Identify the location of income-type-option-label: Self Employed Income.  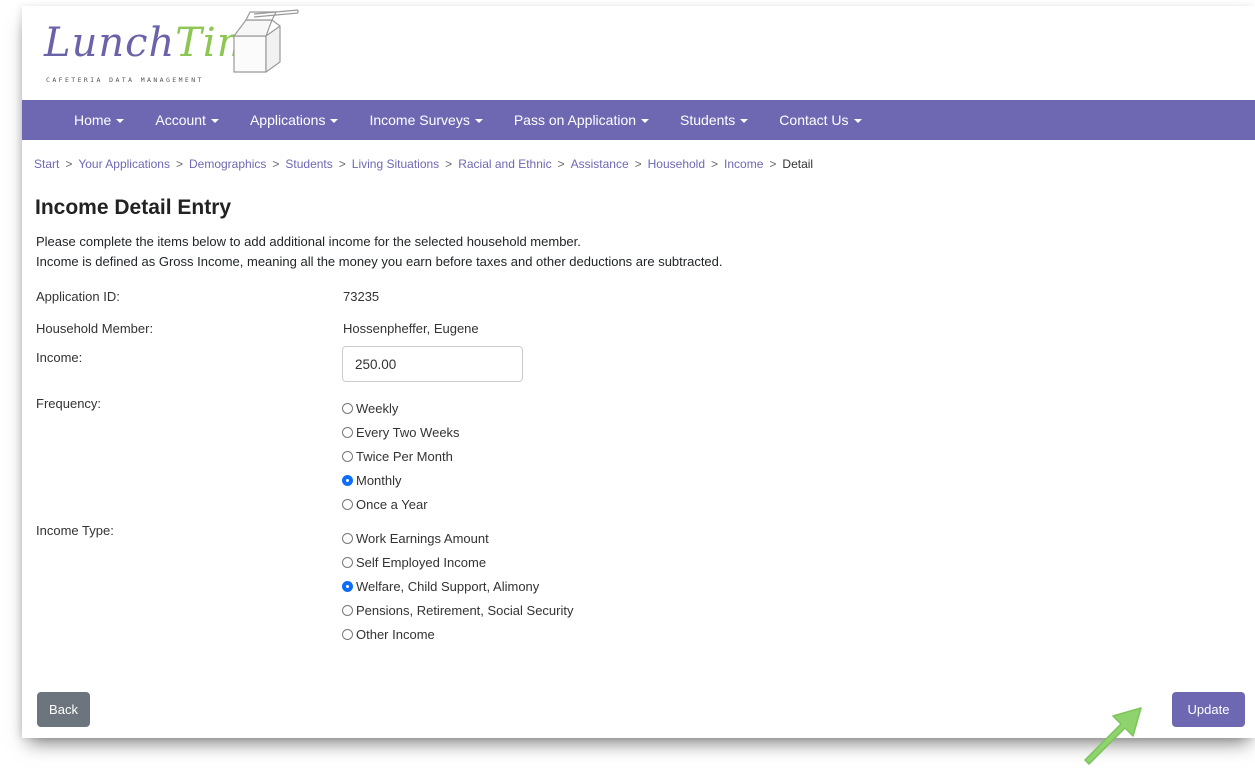
(421, 562).